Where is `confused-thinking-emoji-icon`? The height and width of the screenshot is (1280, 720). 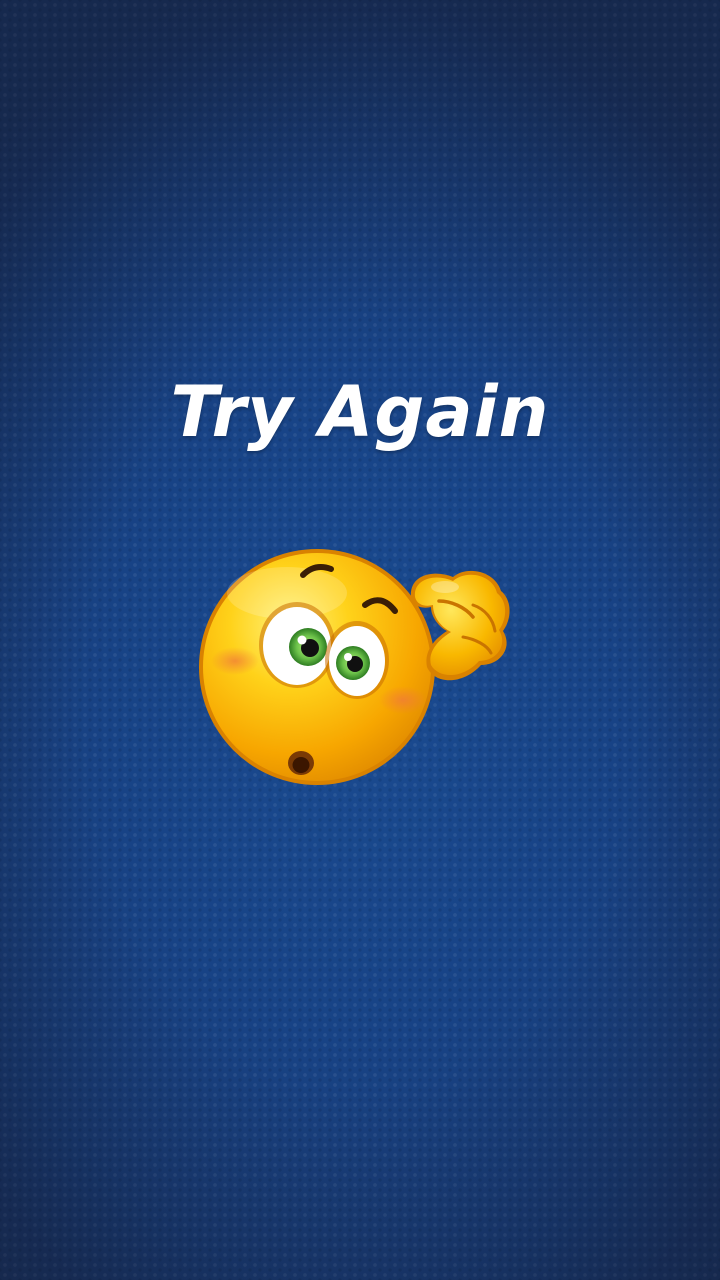
confused-thinking-emoji-icon is located at coordinates (354, 667).